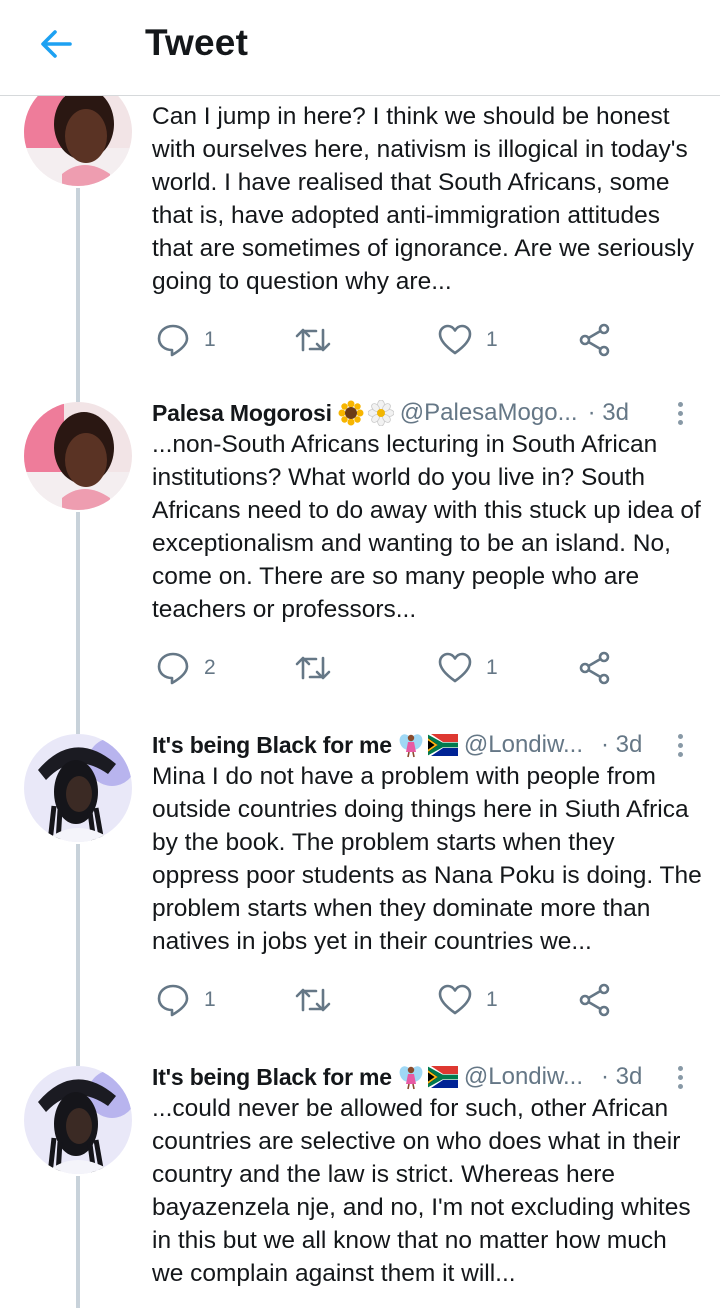  I want to click on top-app-bar: Tweet, so click(360, 48).